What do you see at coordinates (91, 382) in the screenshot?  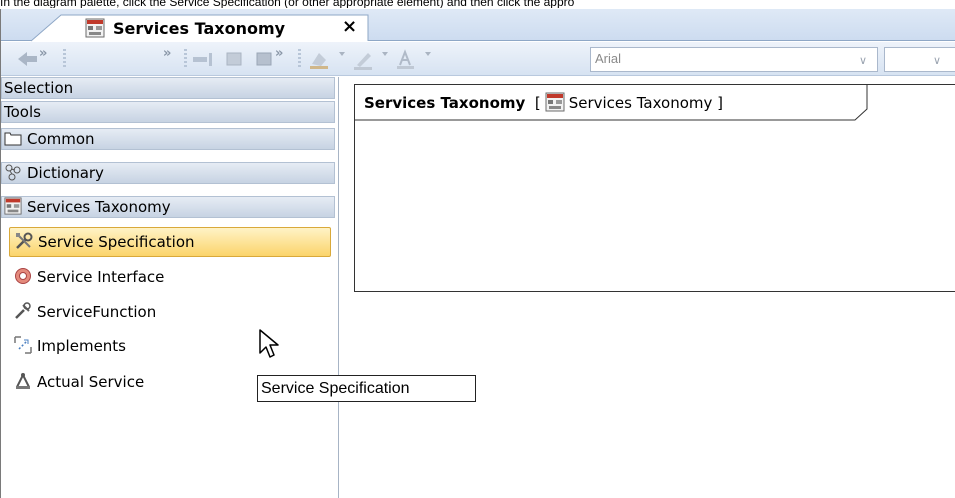 I see `palette-item-label: Actual Service` at bounding box center [91, 382].